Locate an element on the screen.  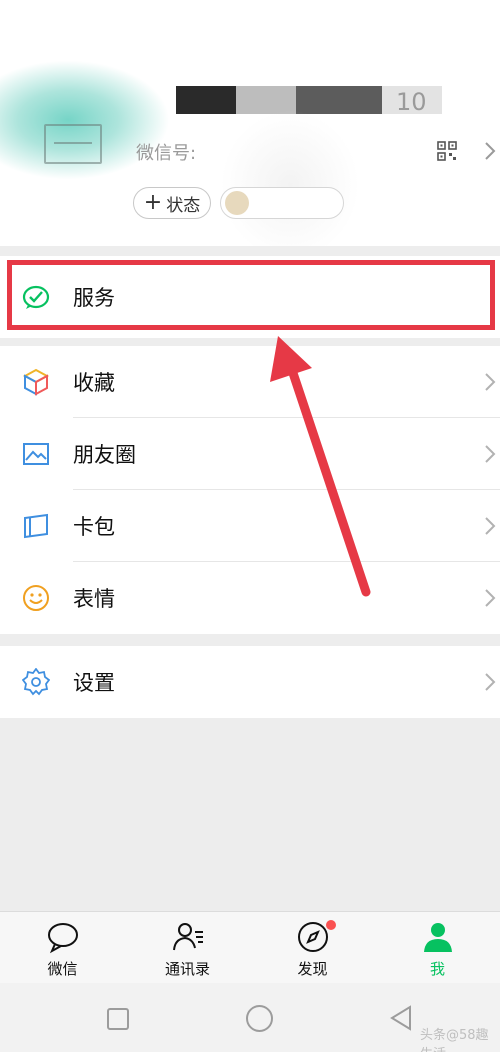
friend-avatar is located at coordinates (237, 203).